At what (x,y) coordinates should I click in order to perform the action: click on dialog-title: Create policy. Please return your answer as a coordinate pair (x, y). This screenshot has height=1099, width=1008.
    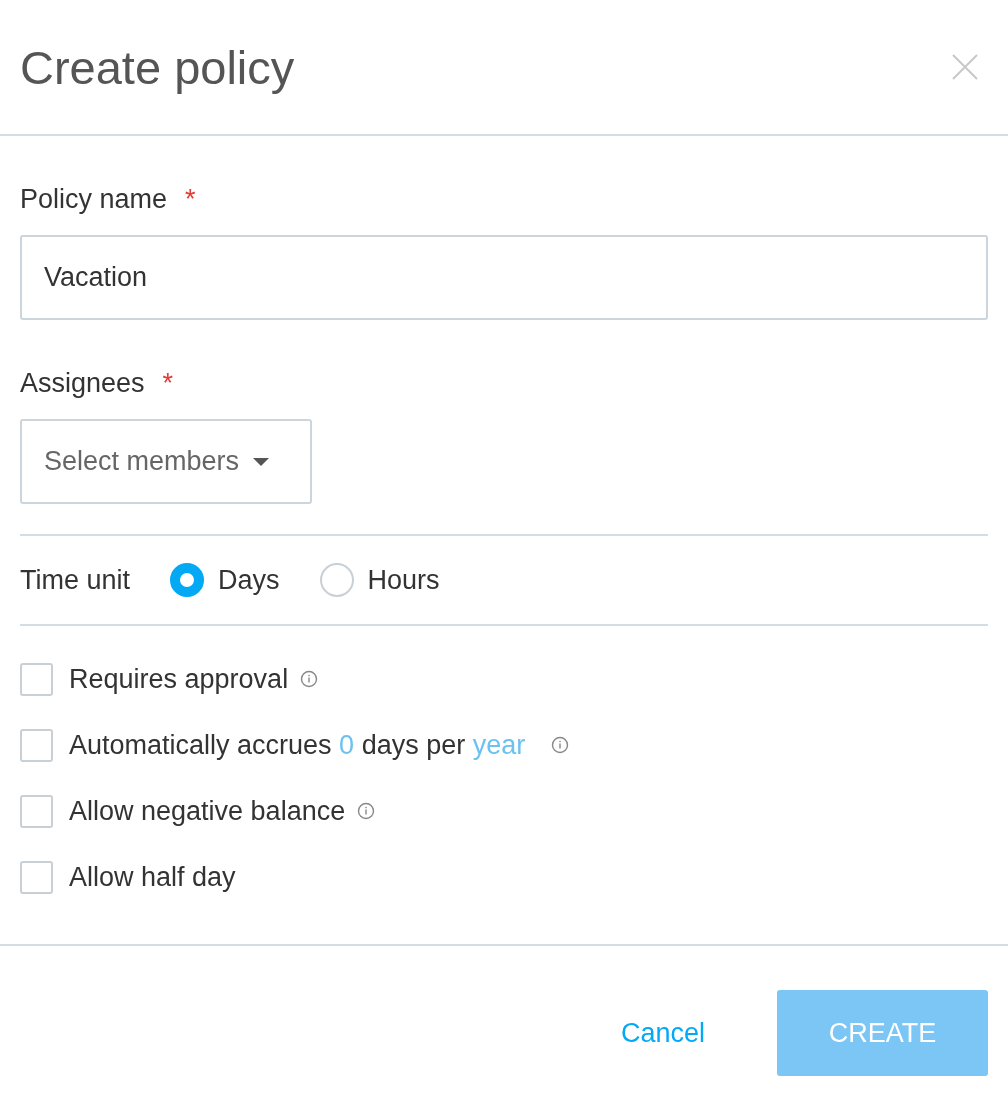
    Looking at the image, I should click on (157, 67).